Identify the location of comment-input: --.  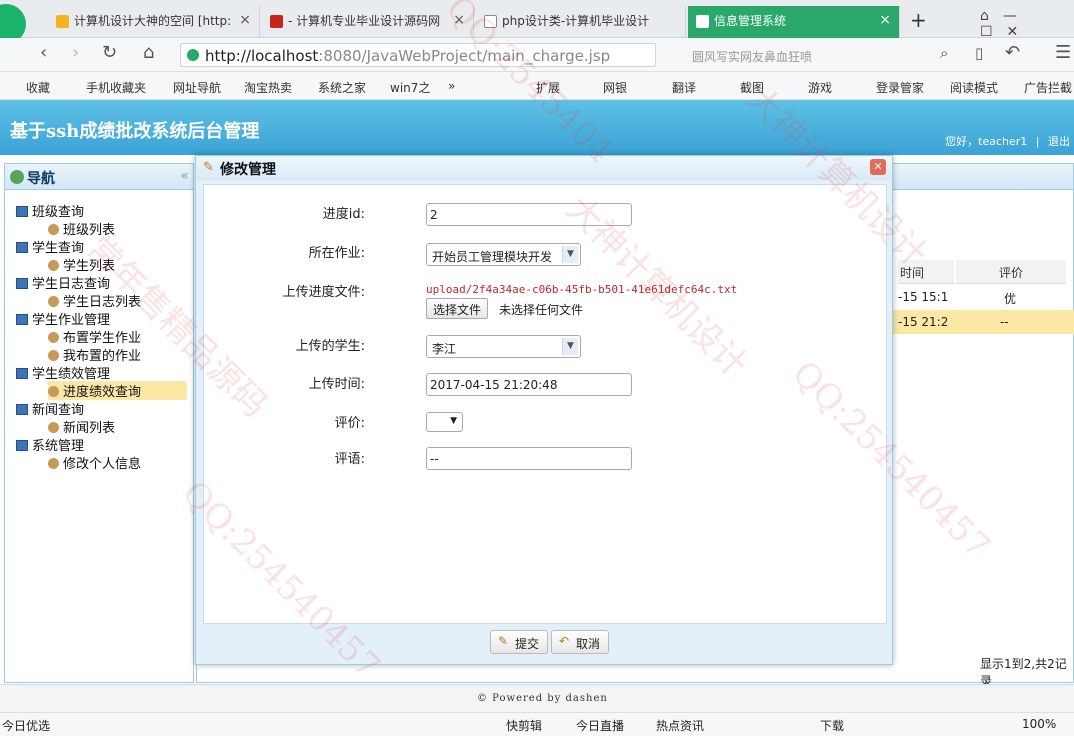
(529, 458).